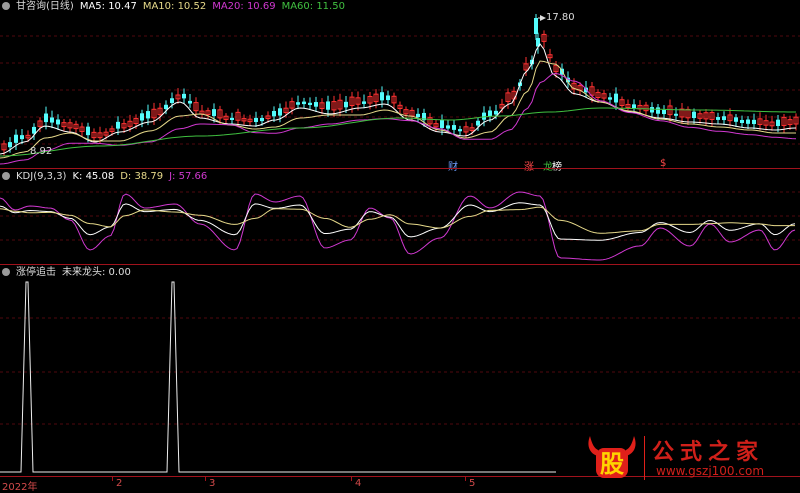 This screenshot has height=493, width=800. I want to click on axis-label-year: 2022年, so click(20, 487).